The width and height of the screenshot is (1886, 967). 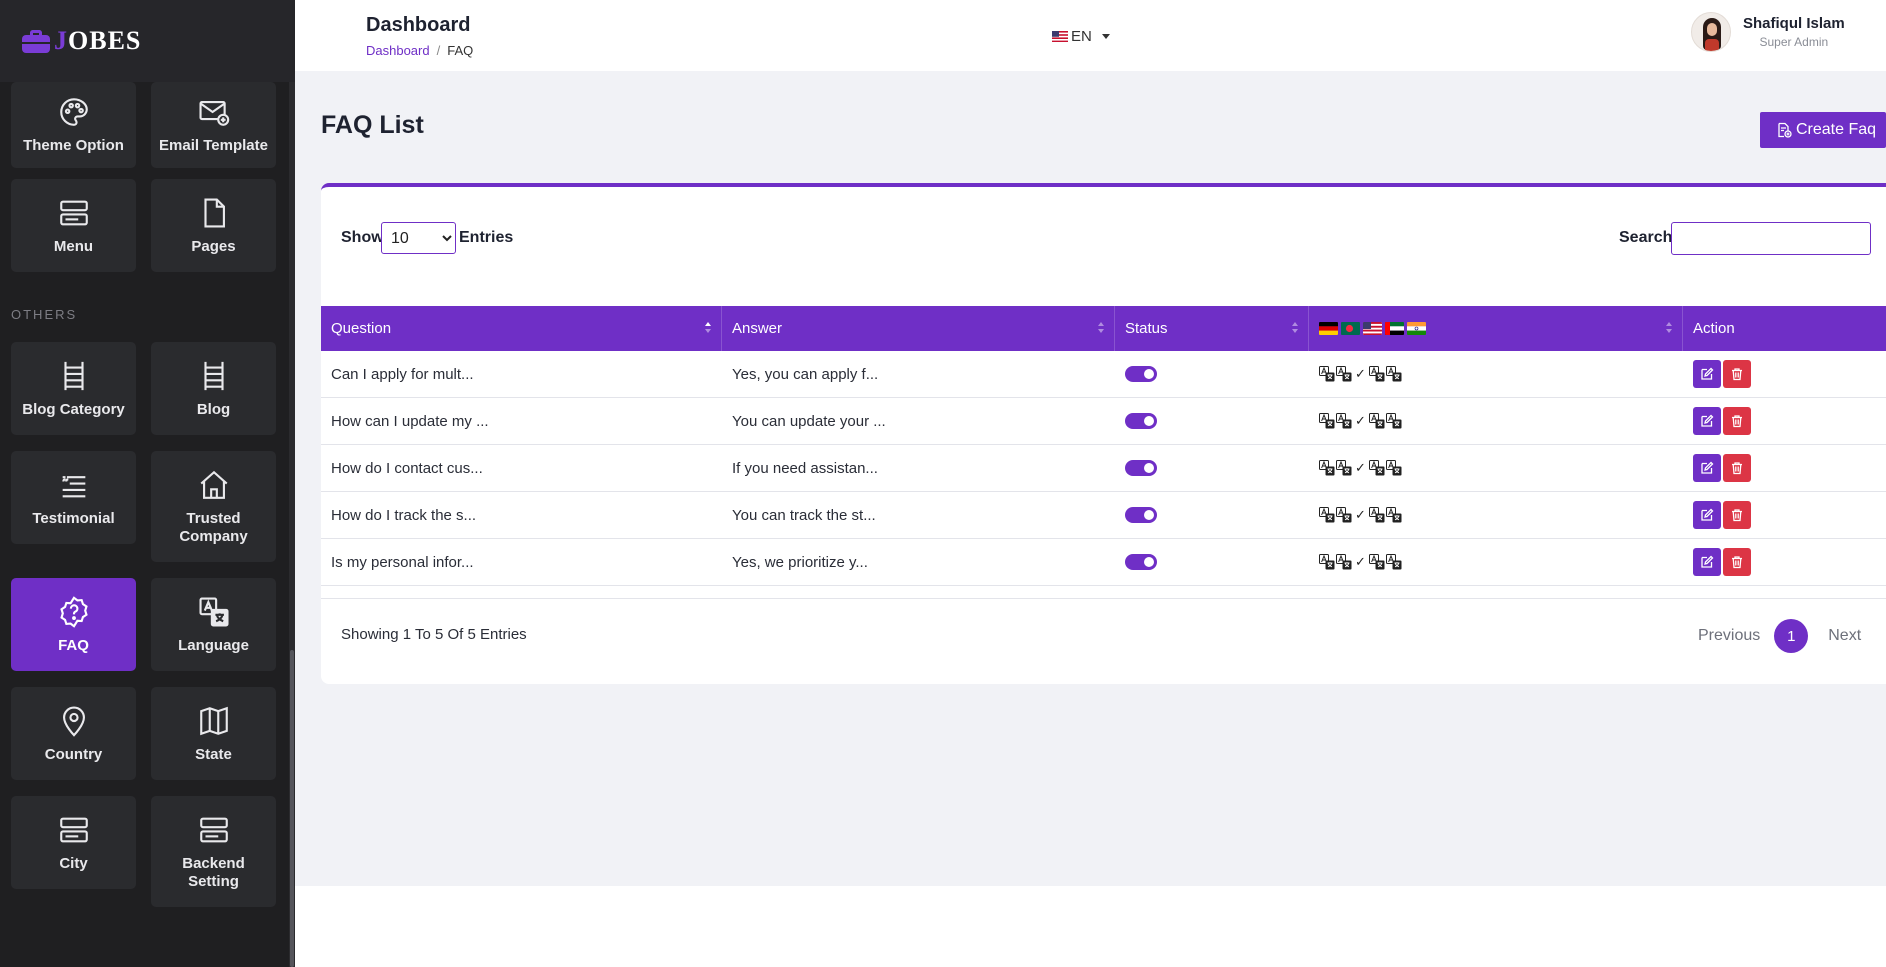 I want to click on sidebar-item-label: Language, so click(x=213, y=645).